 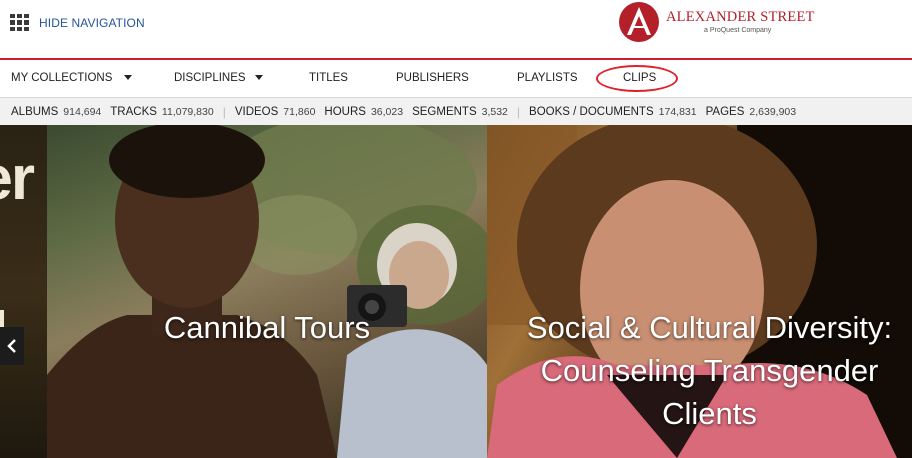 I want to click on nav-titles: TITLES, so click(x=328, y=78).